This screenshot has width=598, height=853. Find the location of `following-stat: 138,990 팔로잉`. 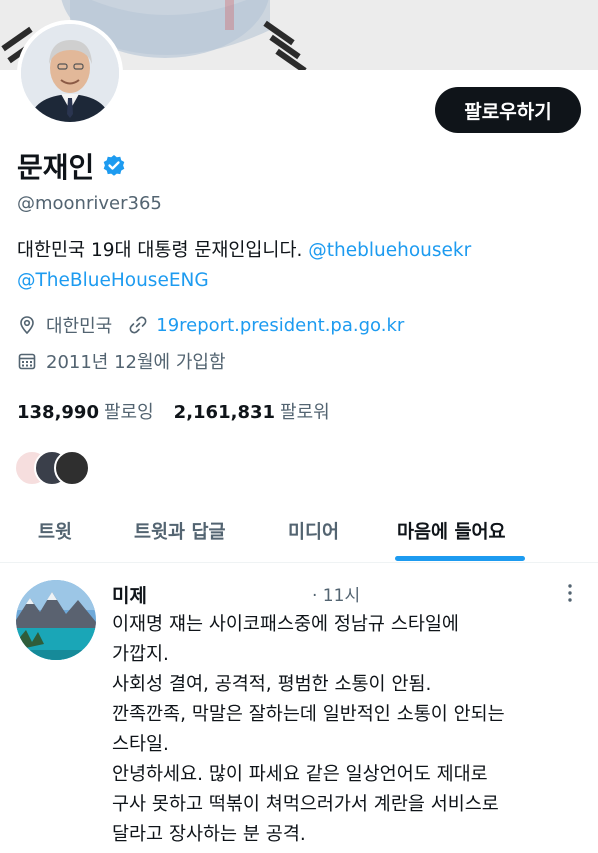

following-stat: 138,990 팔로잉 is located at coordinates (85, 411).